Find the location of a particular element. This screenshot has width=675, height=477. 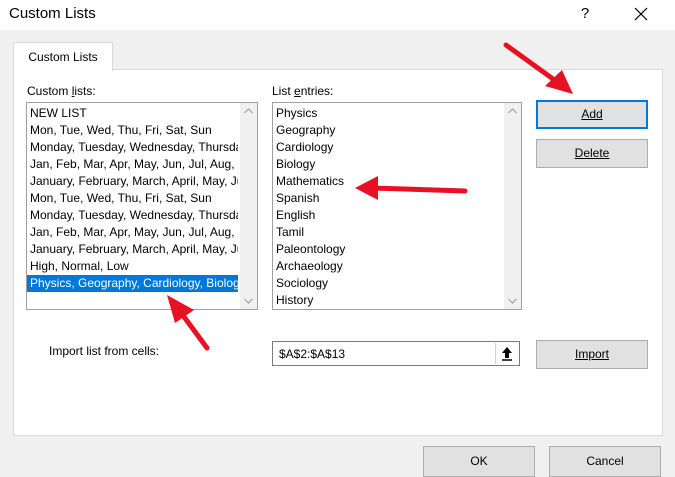

list-entry-line: Mathematics is located at coordinates (310, 181).